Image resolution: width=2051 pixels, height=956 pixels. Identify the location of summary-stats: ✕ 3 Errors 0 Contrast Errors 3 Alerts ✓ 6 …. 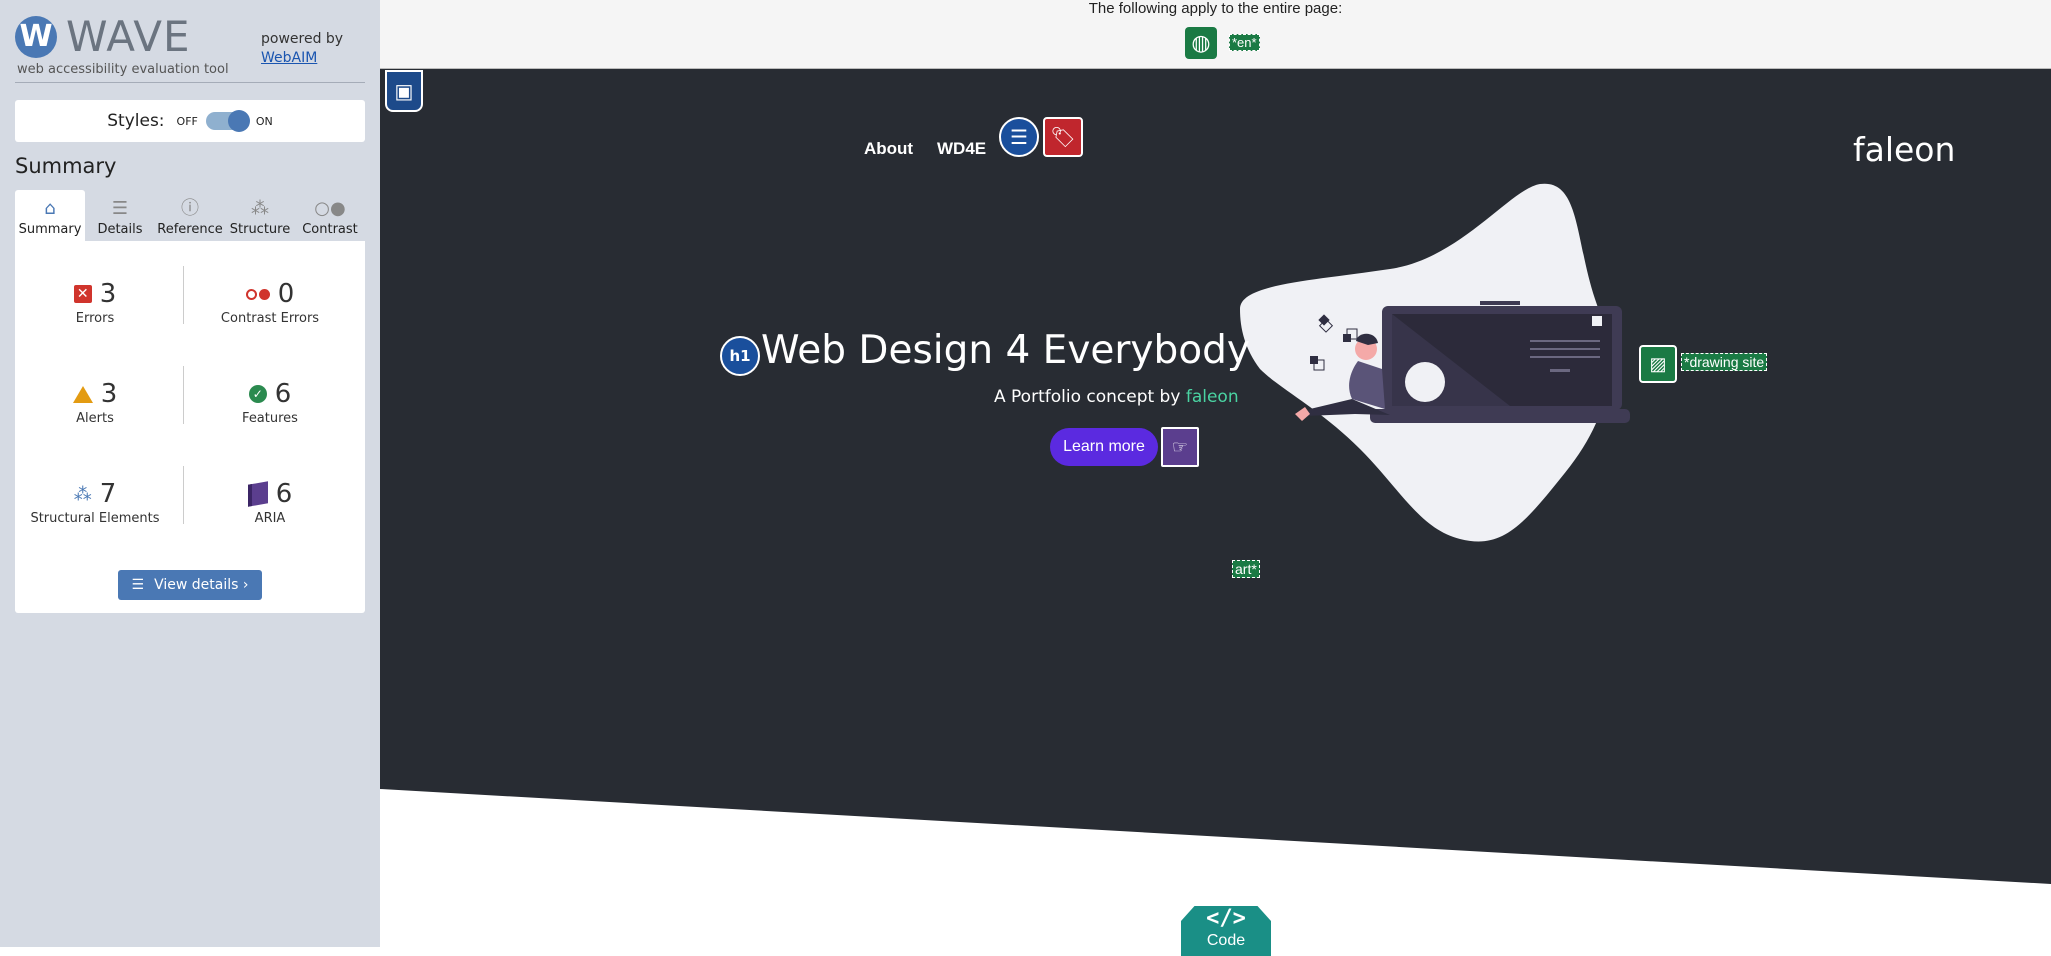
(190, 391).